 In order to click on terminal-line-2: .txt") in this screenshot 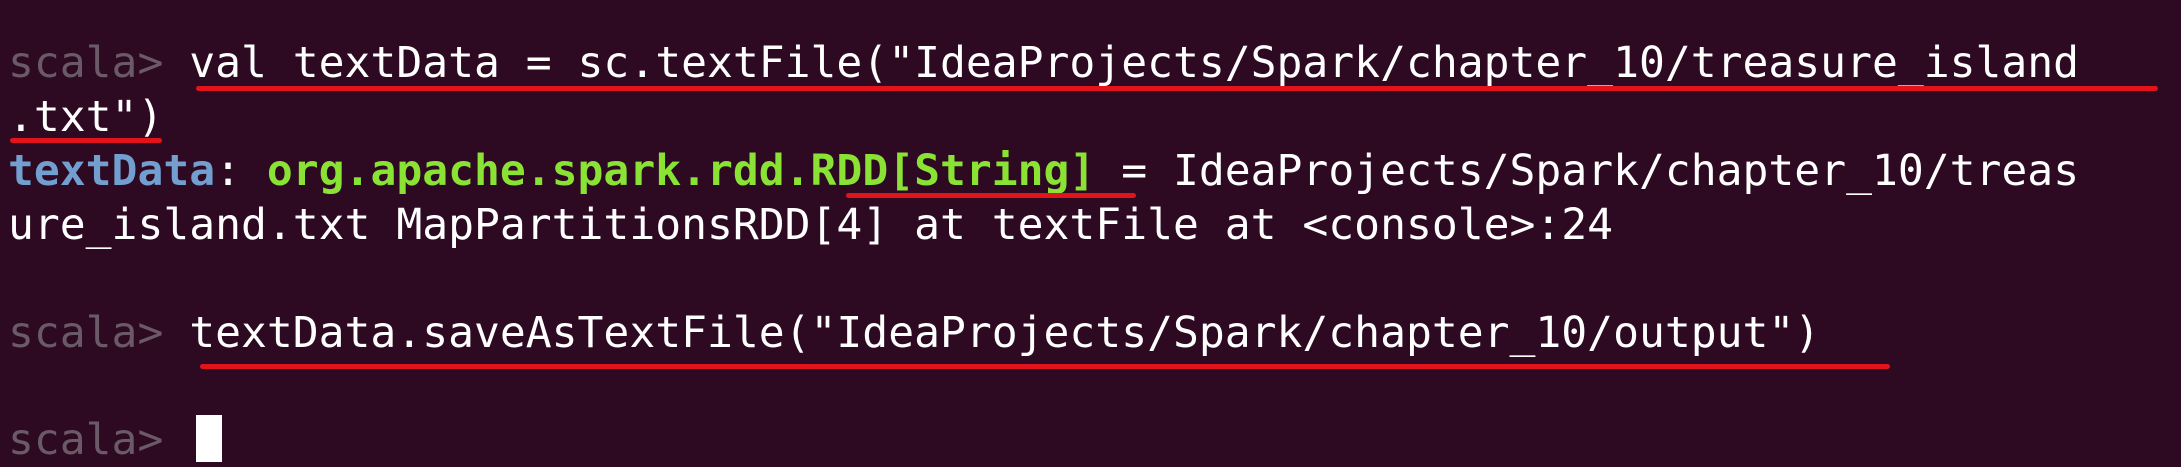, I will do `click(85, 117)`.